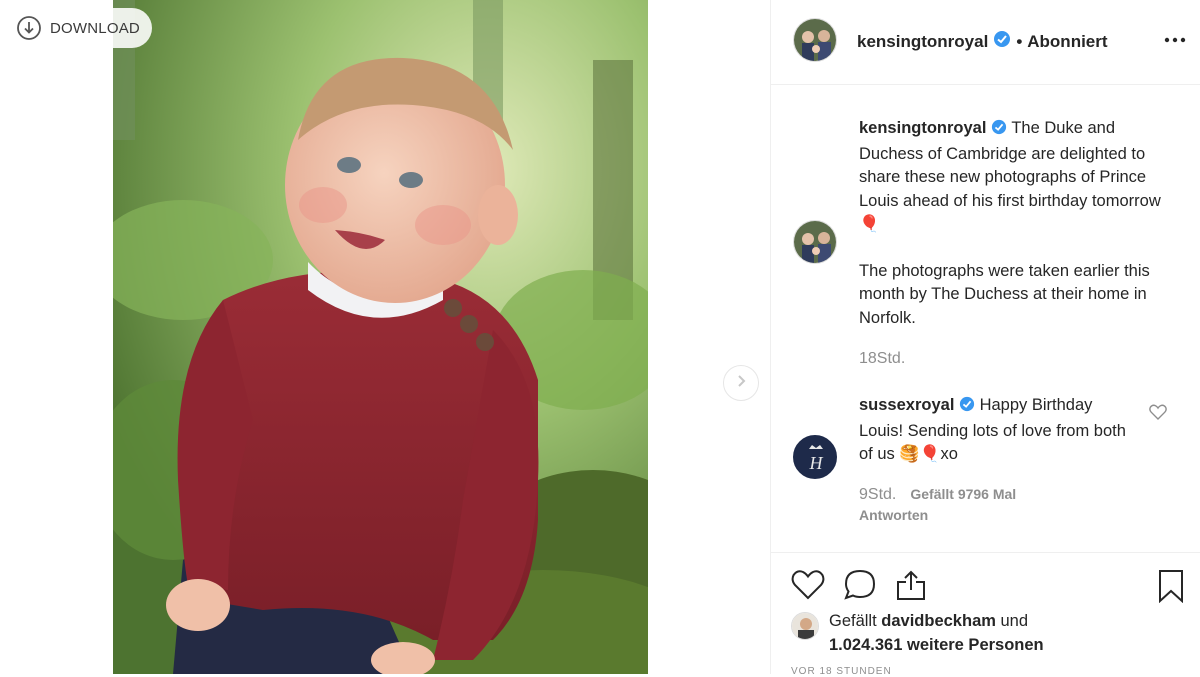  Describe the element at coordinates (815, 40) in the screenshot. I see `author-avatar` at that location.